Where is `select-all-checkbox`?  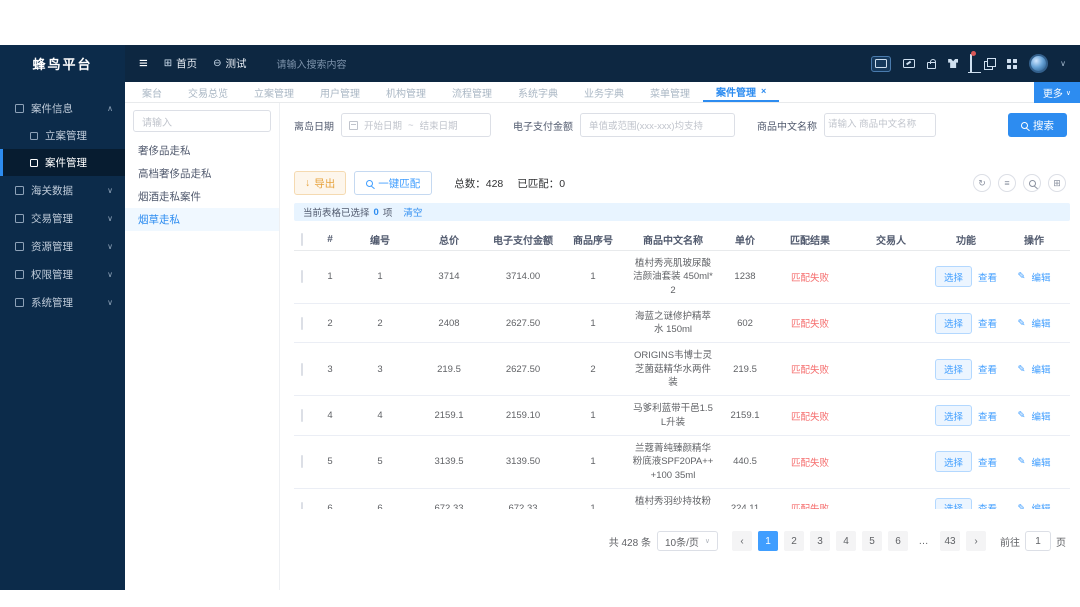 select-all-checkbox is located at coordinates (302, 239).